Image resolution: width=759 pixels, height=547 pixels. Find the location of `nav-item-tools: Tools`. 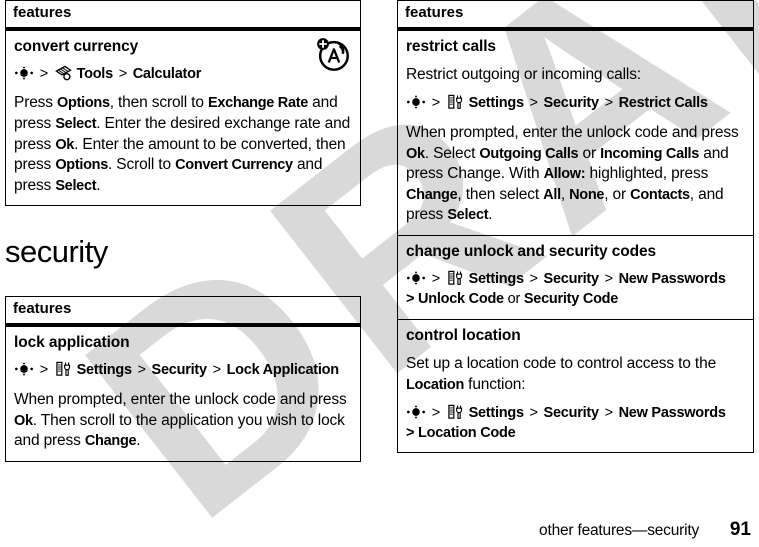

nav-item-tools: Tools is located at coordinates (95, 74).